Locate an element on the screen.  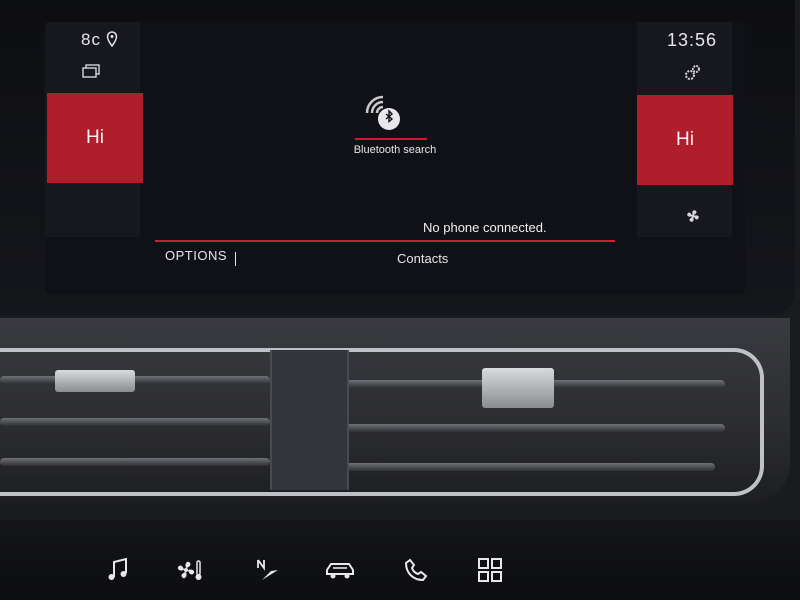
screens-icon is located at coordinates (91, 71).